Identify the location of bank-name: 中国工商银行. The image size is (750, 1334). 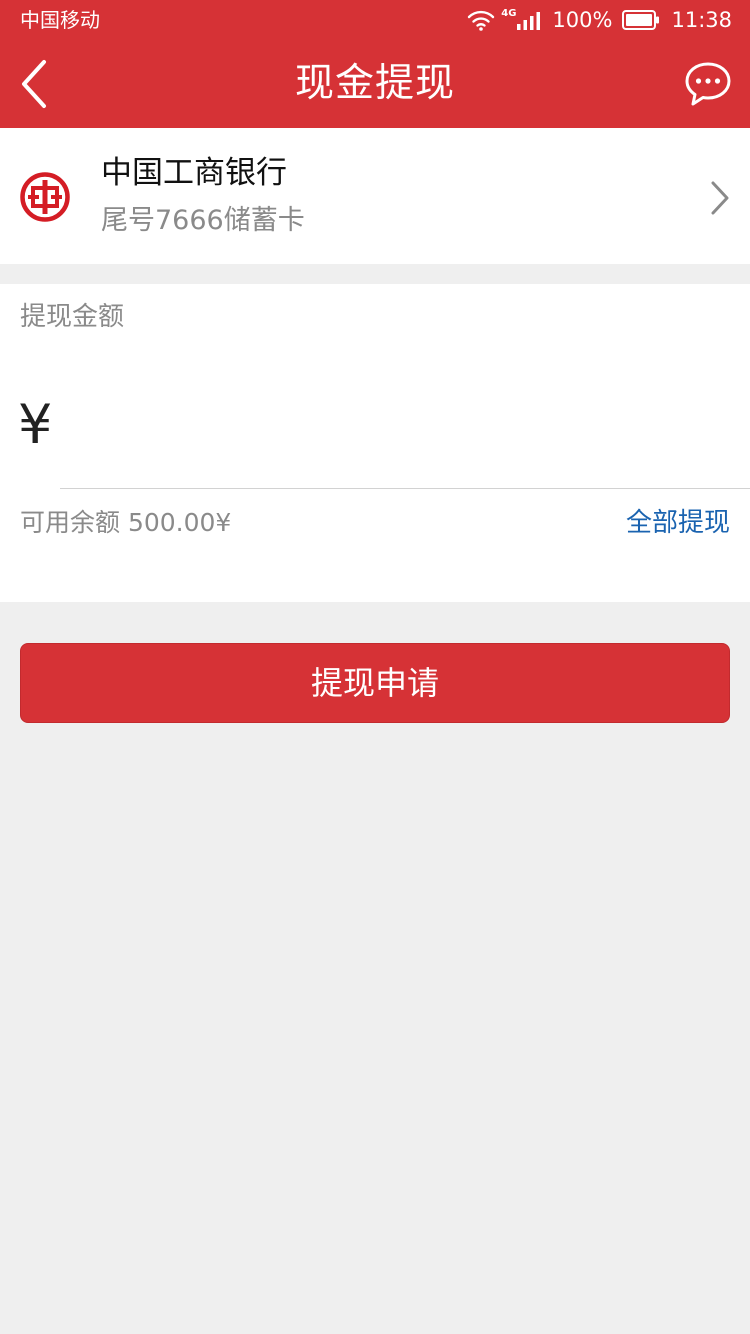
(194, 173).